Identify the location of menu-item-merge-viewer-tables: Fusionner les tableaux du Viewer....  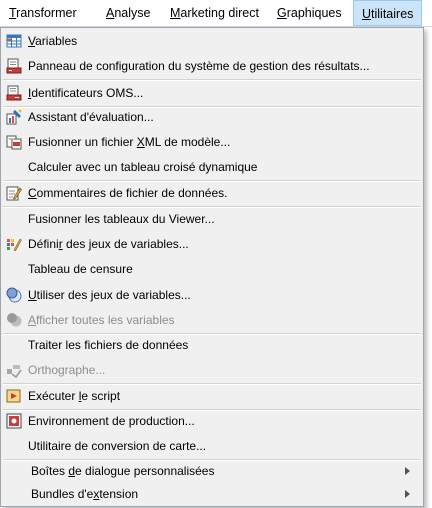
(212, 219).